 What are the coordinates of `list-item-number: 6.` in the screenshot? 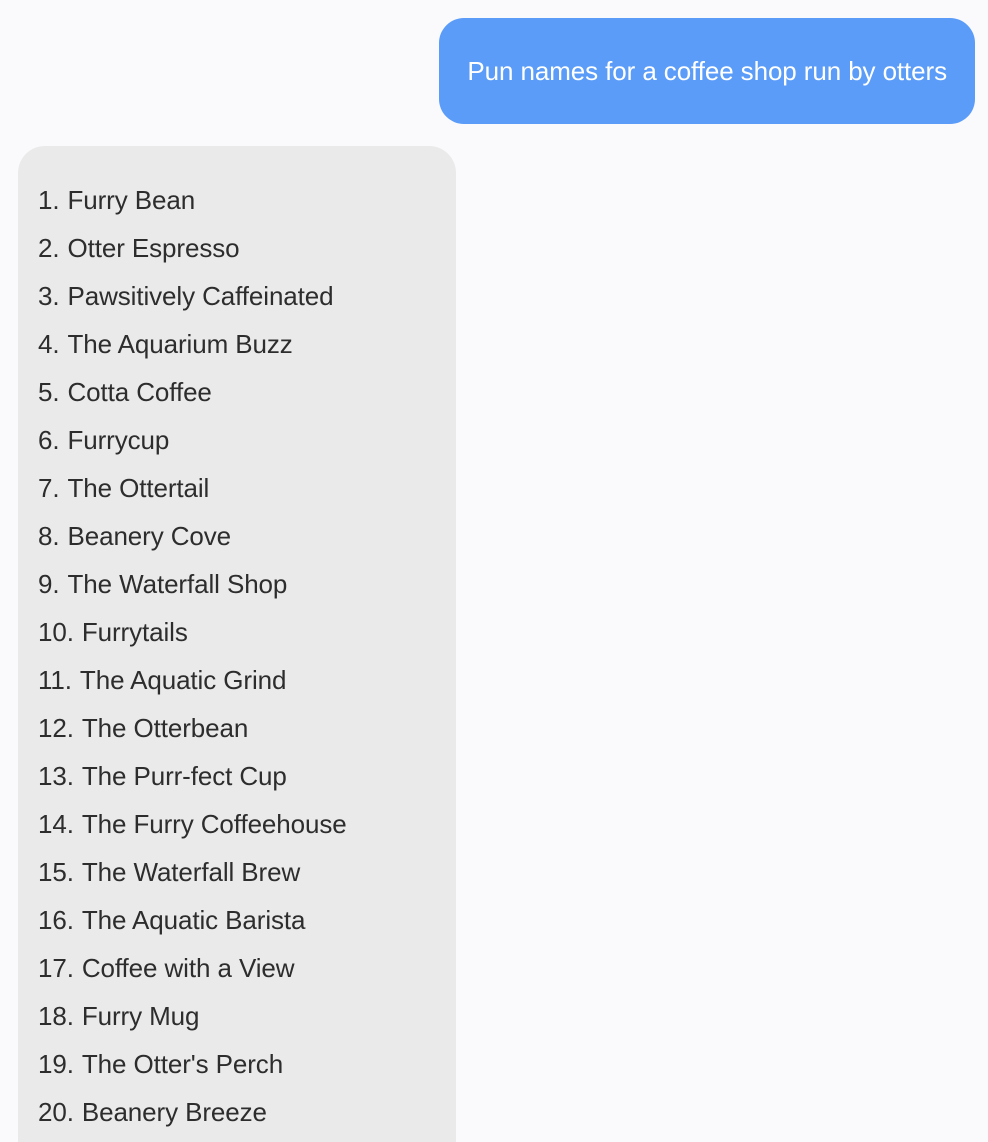 It's located at (49, 440).